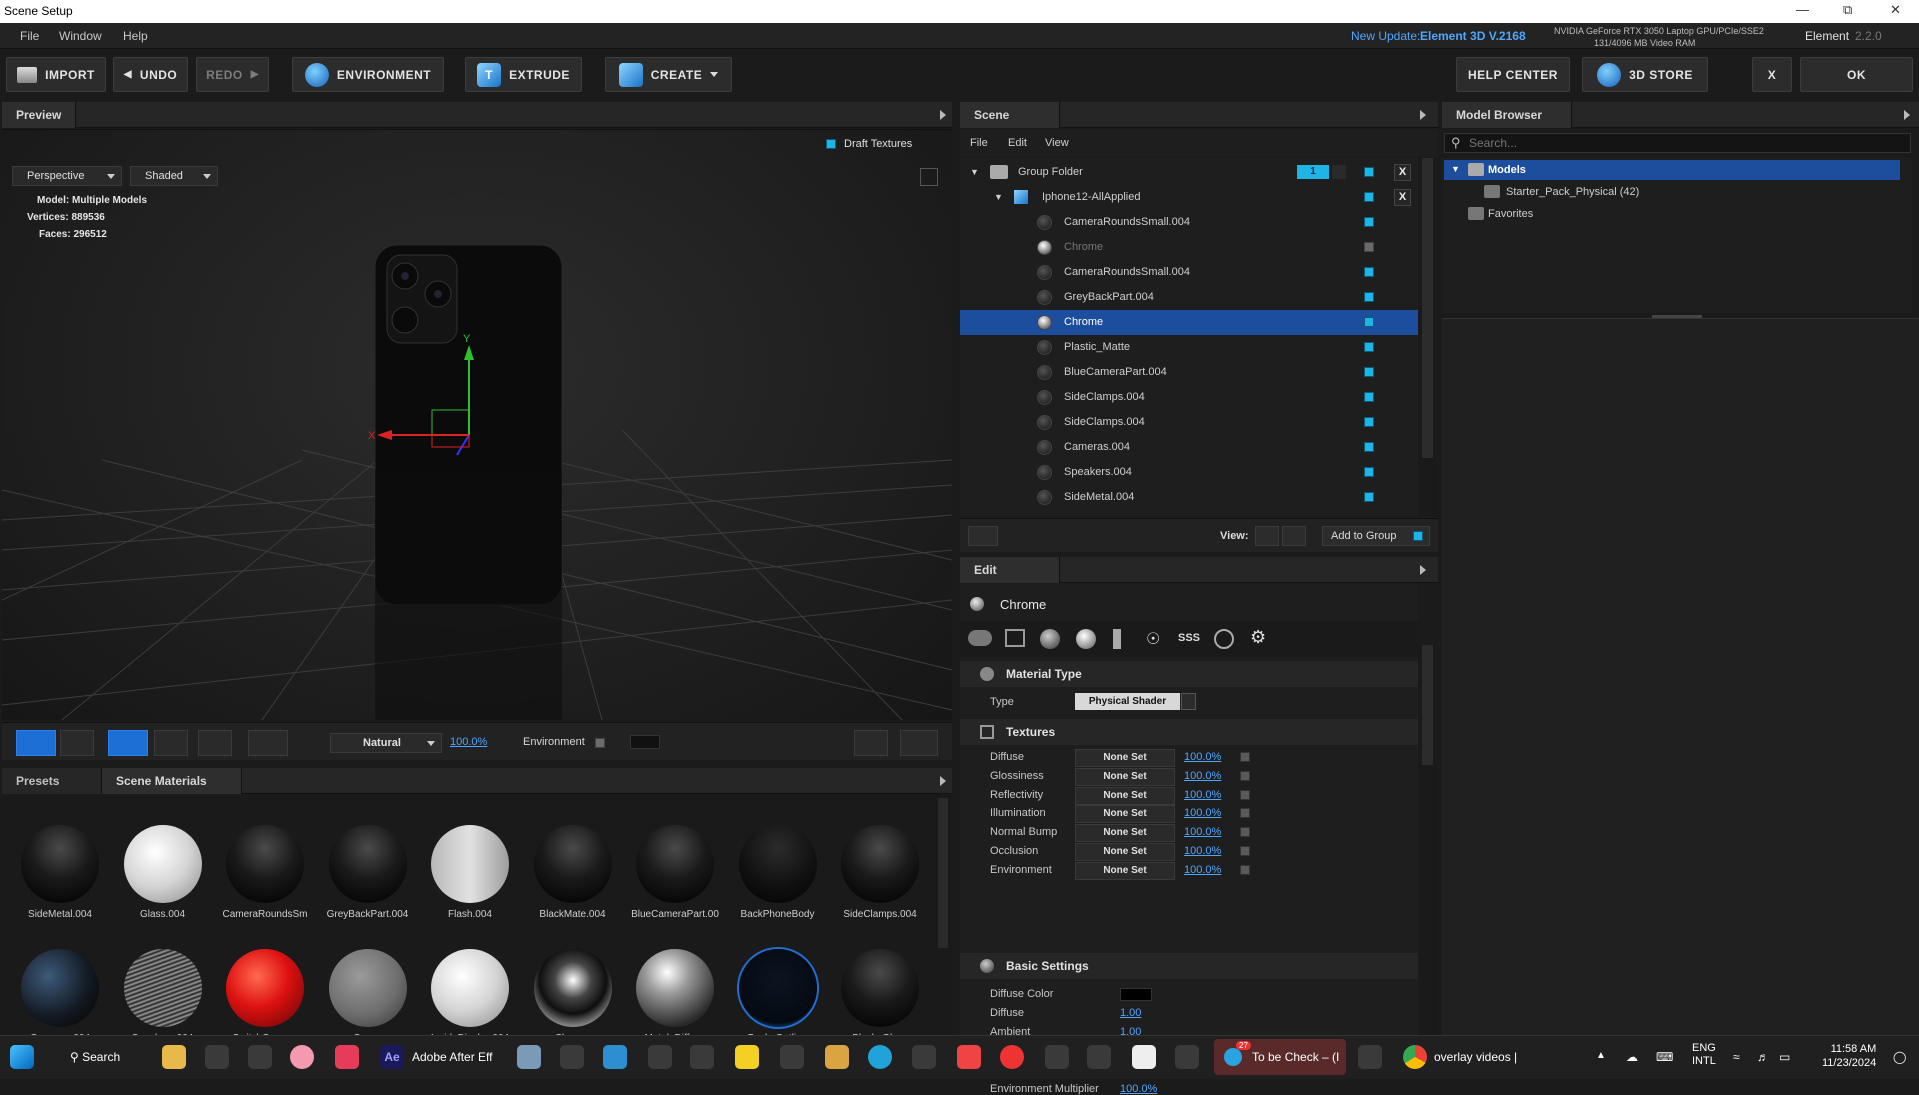 The image size is (1919, 1095). What do you see at coordinates (95, 1057) in the screenshot?
I see `taskbar-search: ⚲ Search` at bounding box center [95, 1057].